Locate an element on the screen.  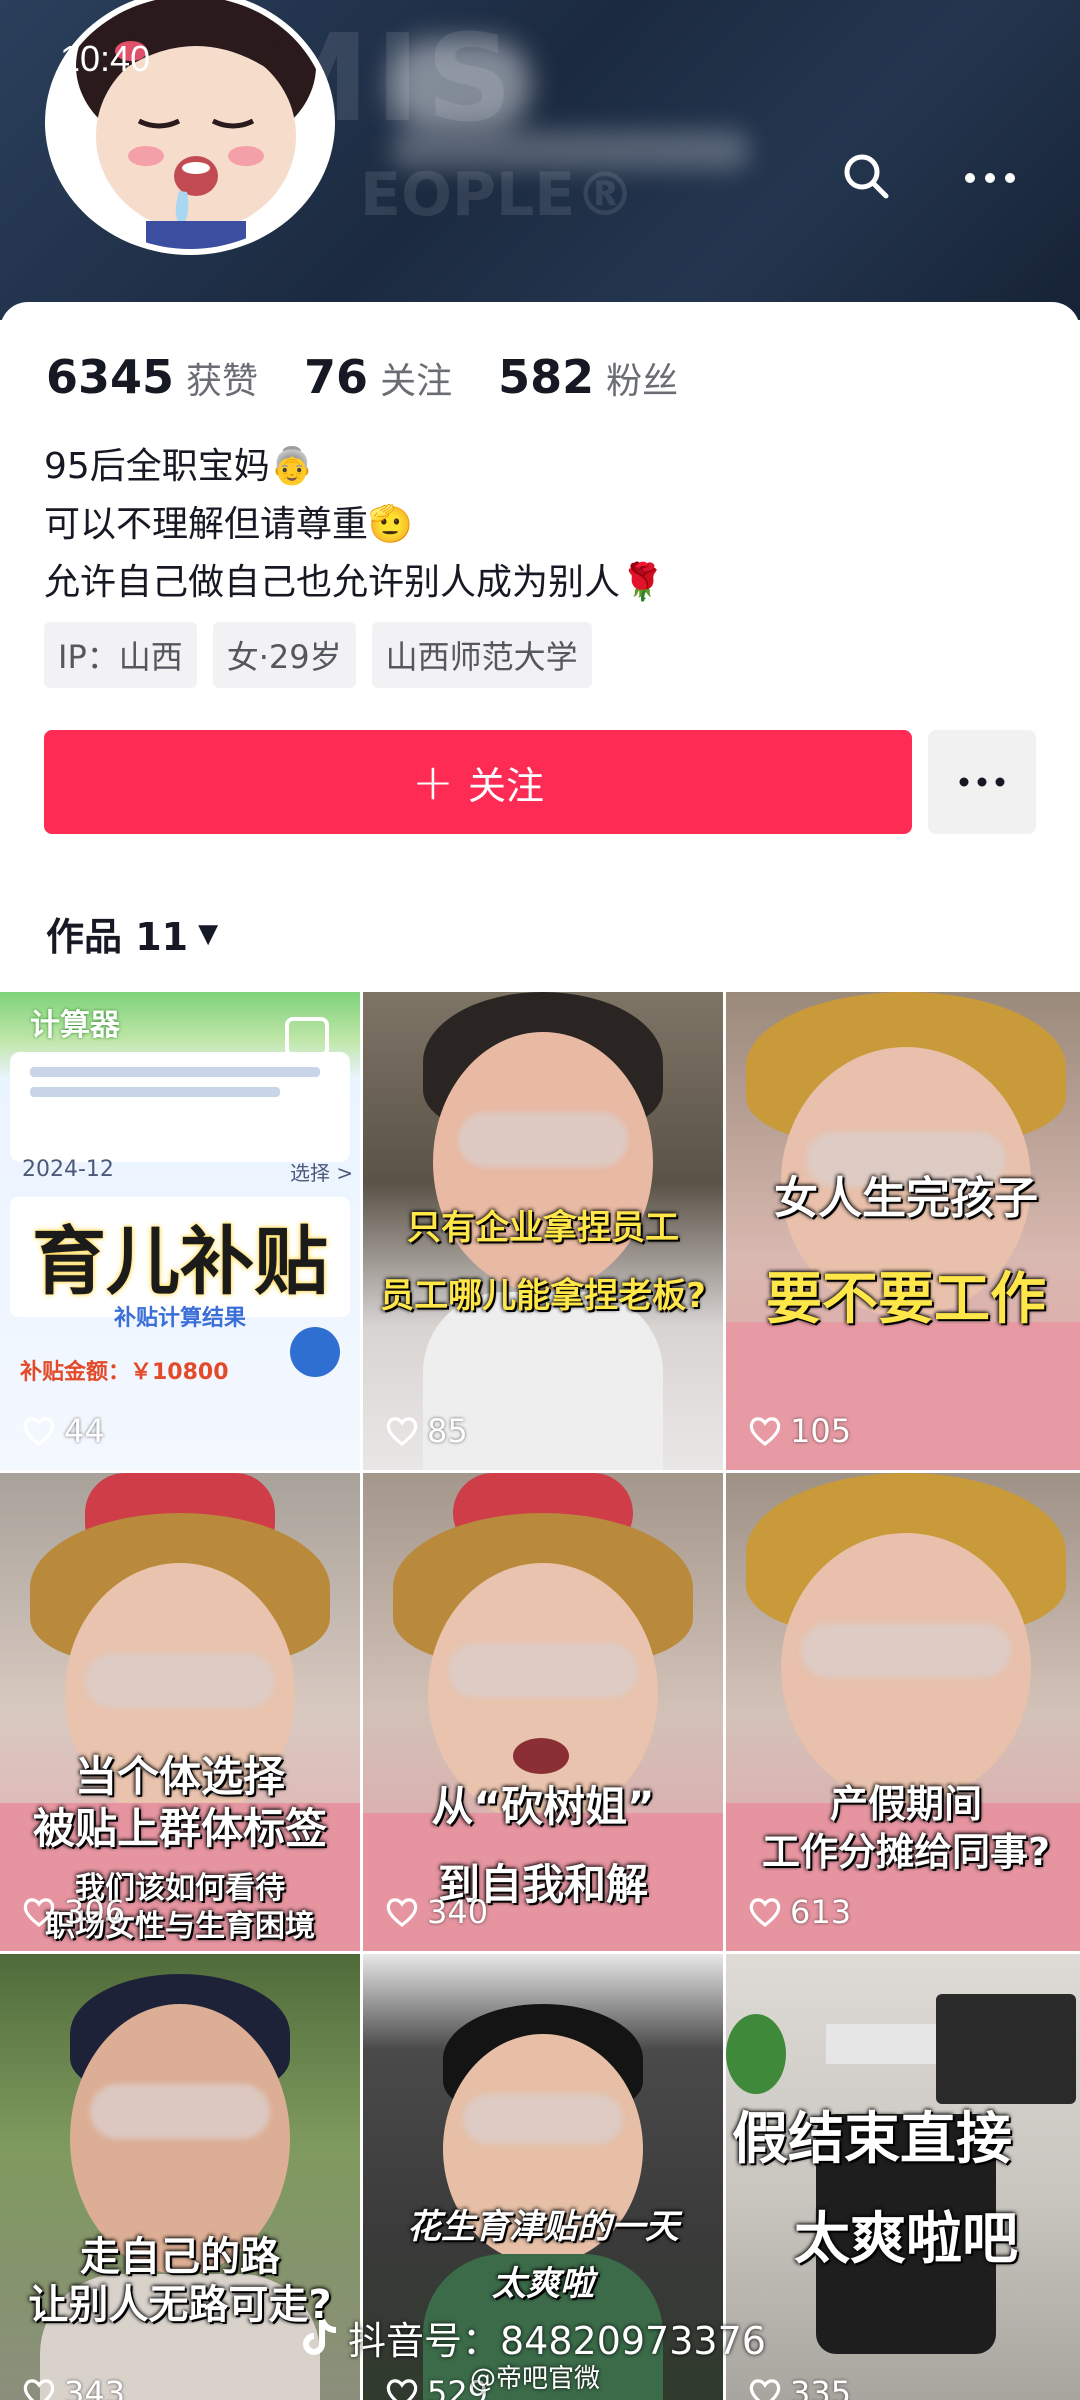
calc-subtitle: 补贴计算结果 is located at coordinates (179, 1318).